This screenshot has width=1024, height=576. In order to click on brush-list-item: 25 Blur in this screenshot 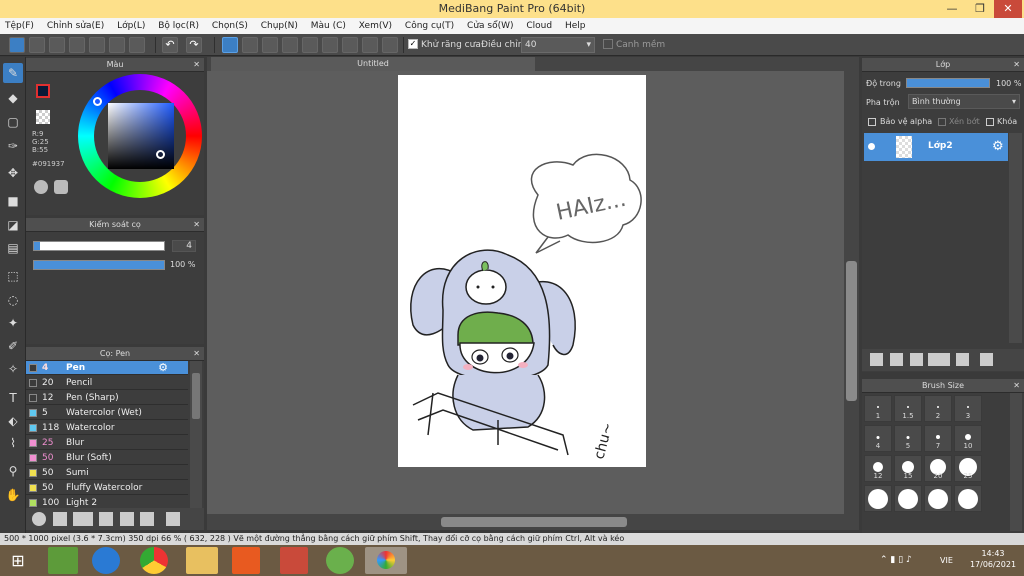, I will do `click(107, 443)`.